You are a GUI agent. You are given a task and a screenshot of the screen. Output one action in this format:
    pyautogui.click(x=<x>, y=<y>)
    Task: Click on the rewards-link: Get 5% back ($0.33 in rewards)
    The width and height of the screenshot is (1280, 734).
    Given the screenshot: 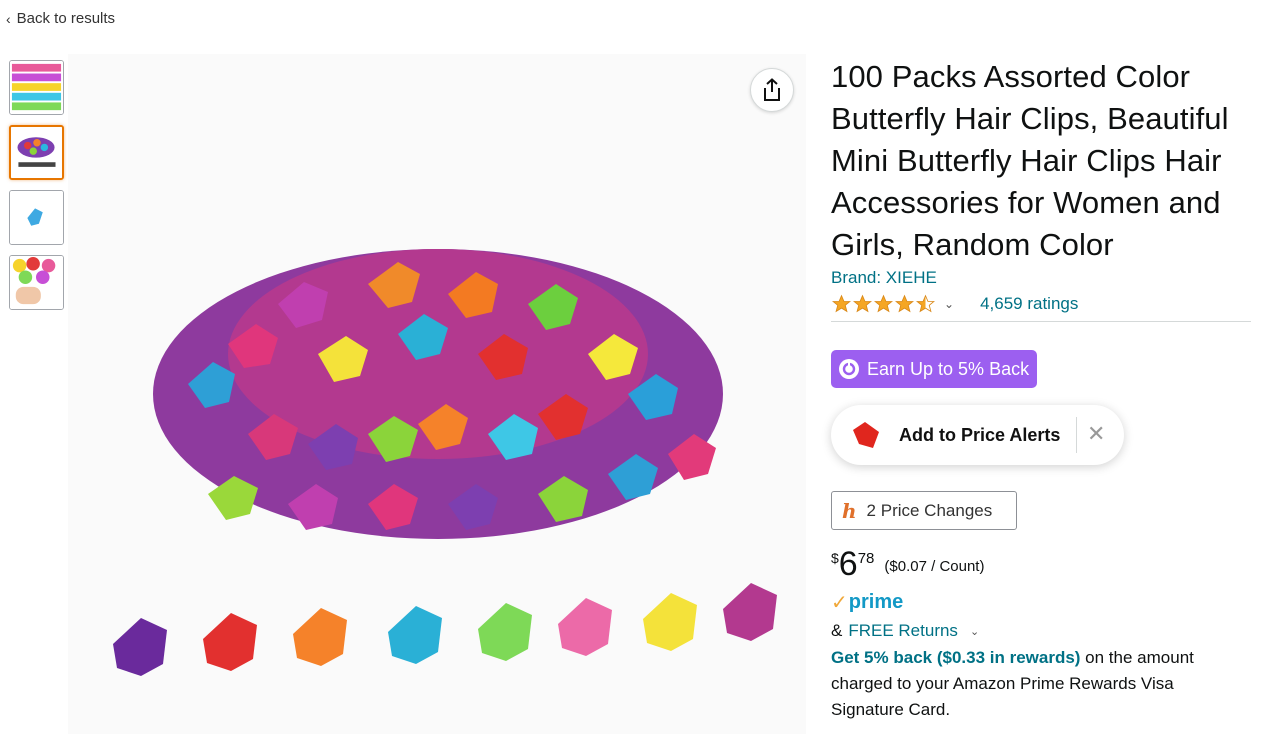 What is the action you would take?
    pyautogui.click(x=955, y=657)
    